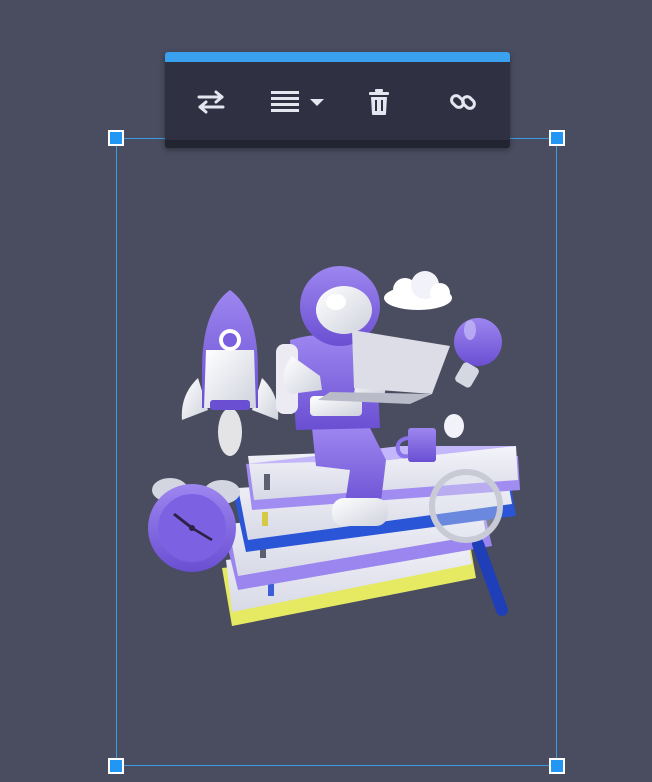 This screenshot has width=652, height=782. What do you see at coordinates (317, 102) in the screenshot?
I see `chevron-down-icon` at bounding box center [317, 102].